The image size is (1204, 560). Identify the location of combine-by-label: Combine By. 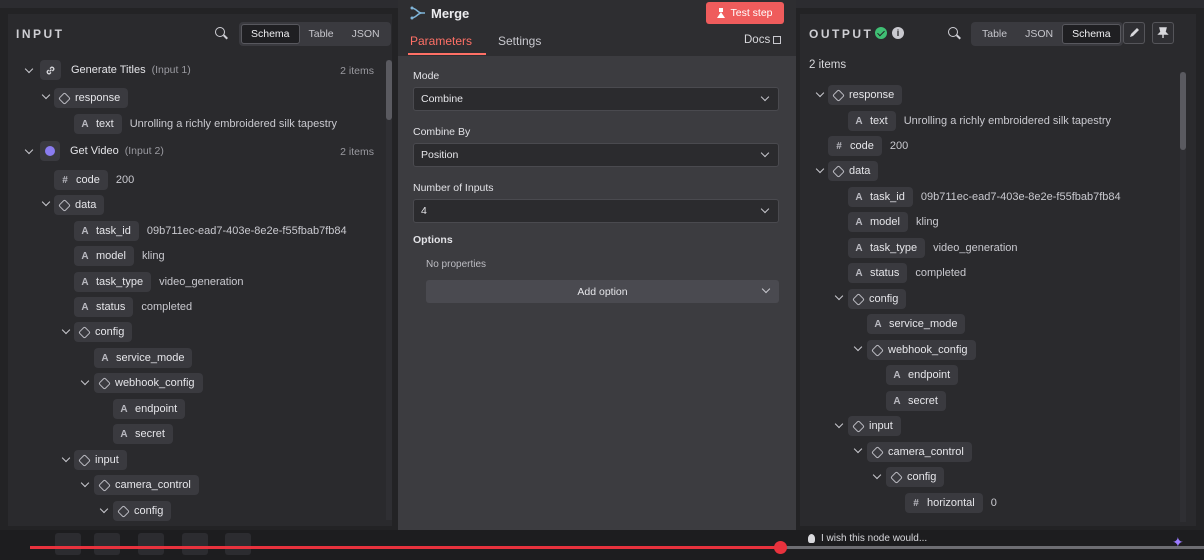
(442, 132).